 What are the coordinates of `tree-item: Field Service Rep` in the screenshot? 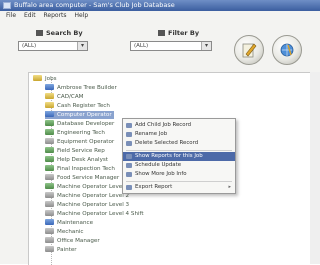 It's located at (75, 151).